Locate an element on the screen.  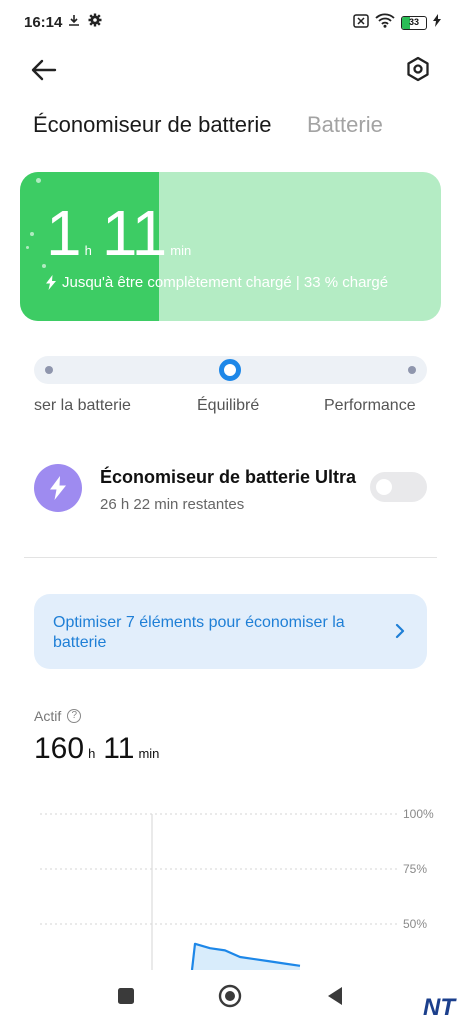
active-minutes-unit: min is located at coordinates (149, 753).